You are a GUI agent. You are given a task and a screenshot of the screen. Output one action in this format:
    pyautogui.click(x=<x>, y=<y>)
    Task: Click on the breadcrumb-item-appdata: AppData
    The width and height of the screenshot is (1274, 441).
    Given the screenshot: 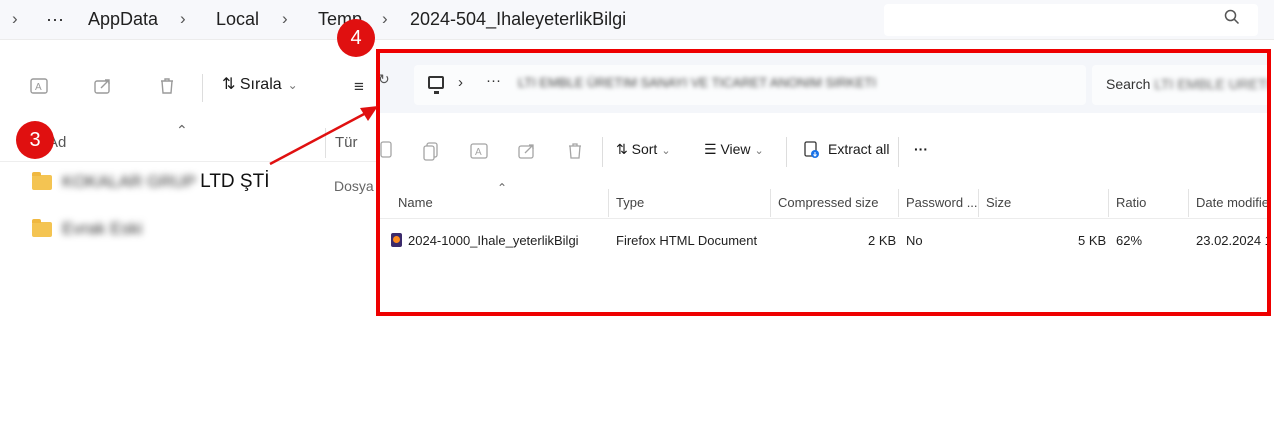 What is the action you would take?
    pyautogui.click(x=123, y=19)
    